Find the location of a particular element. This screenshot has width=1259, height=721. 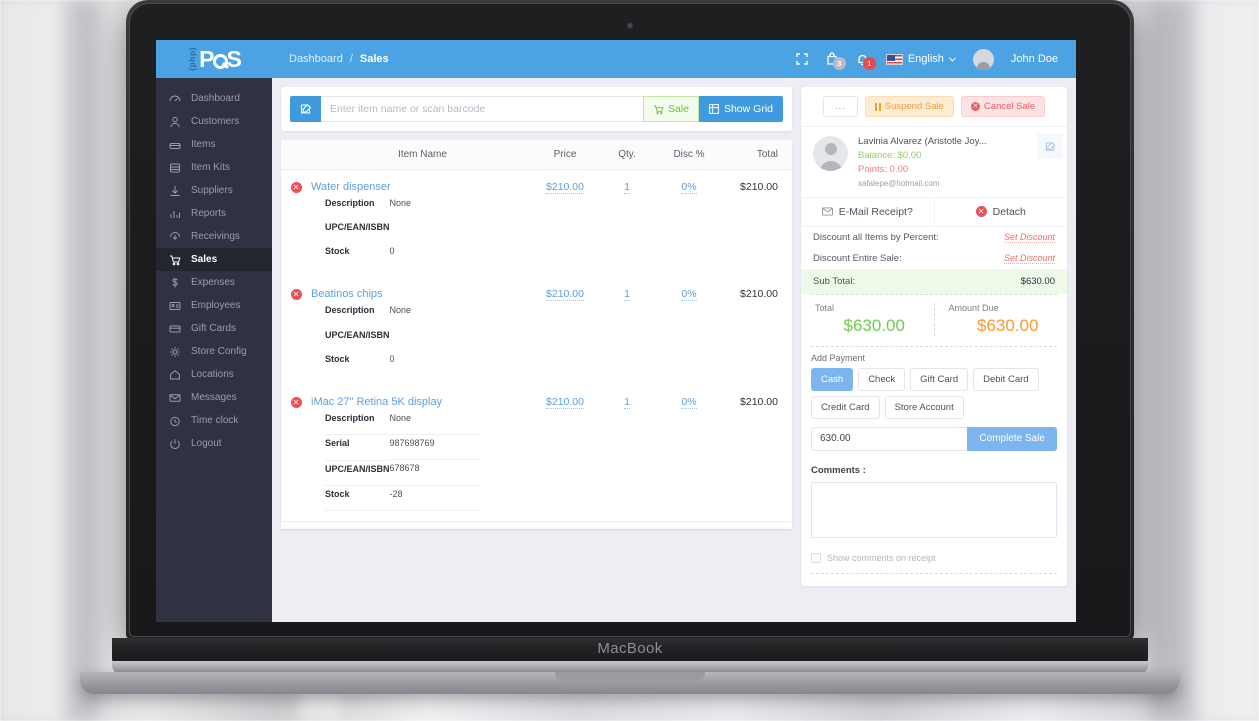

fullscreen-icon is located at coordinates (802, 59).